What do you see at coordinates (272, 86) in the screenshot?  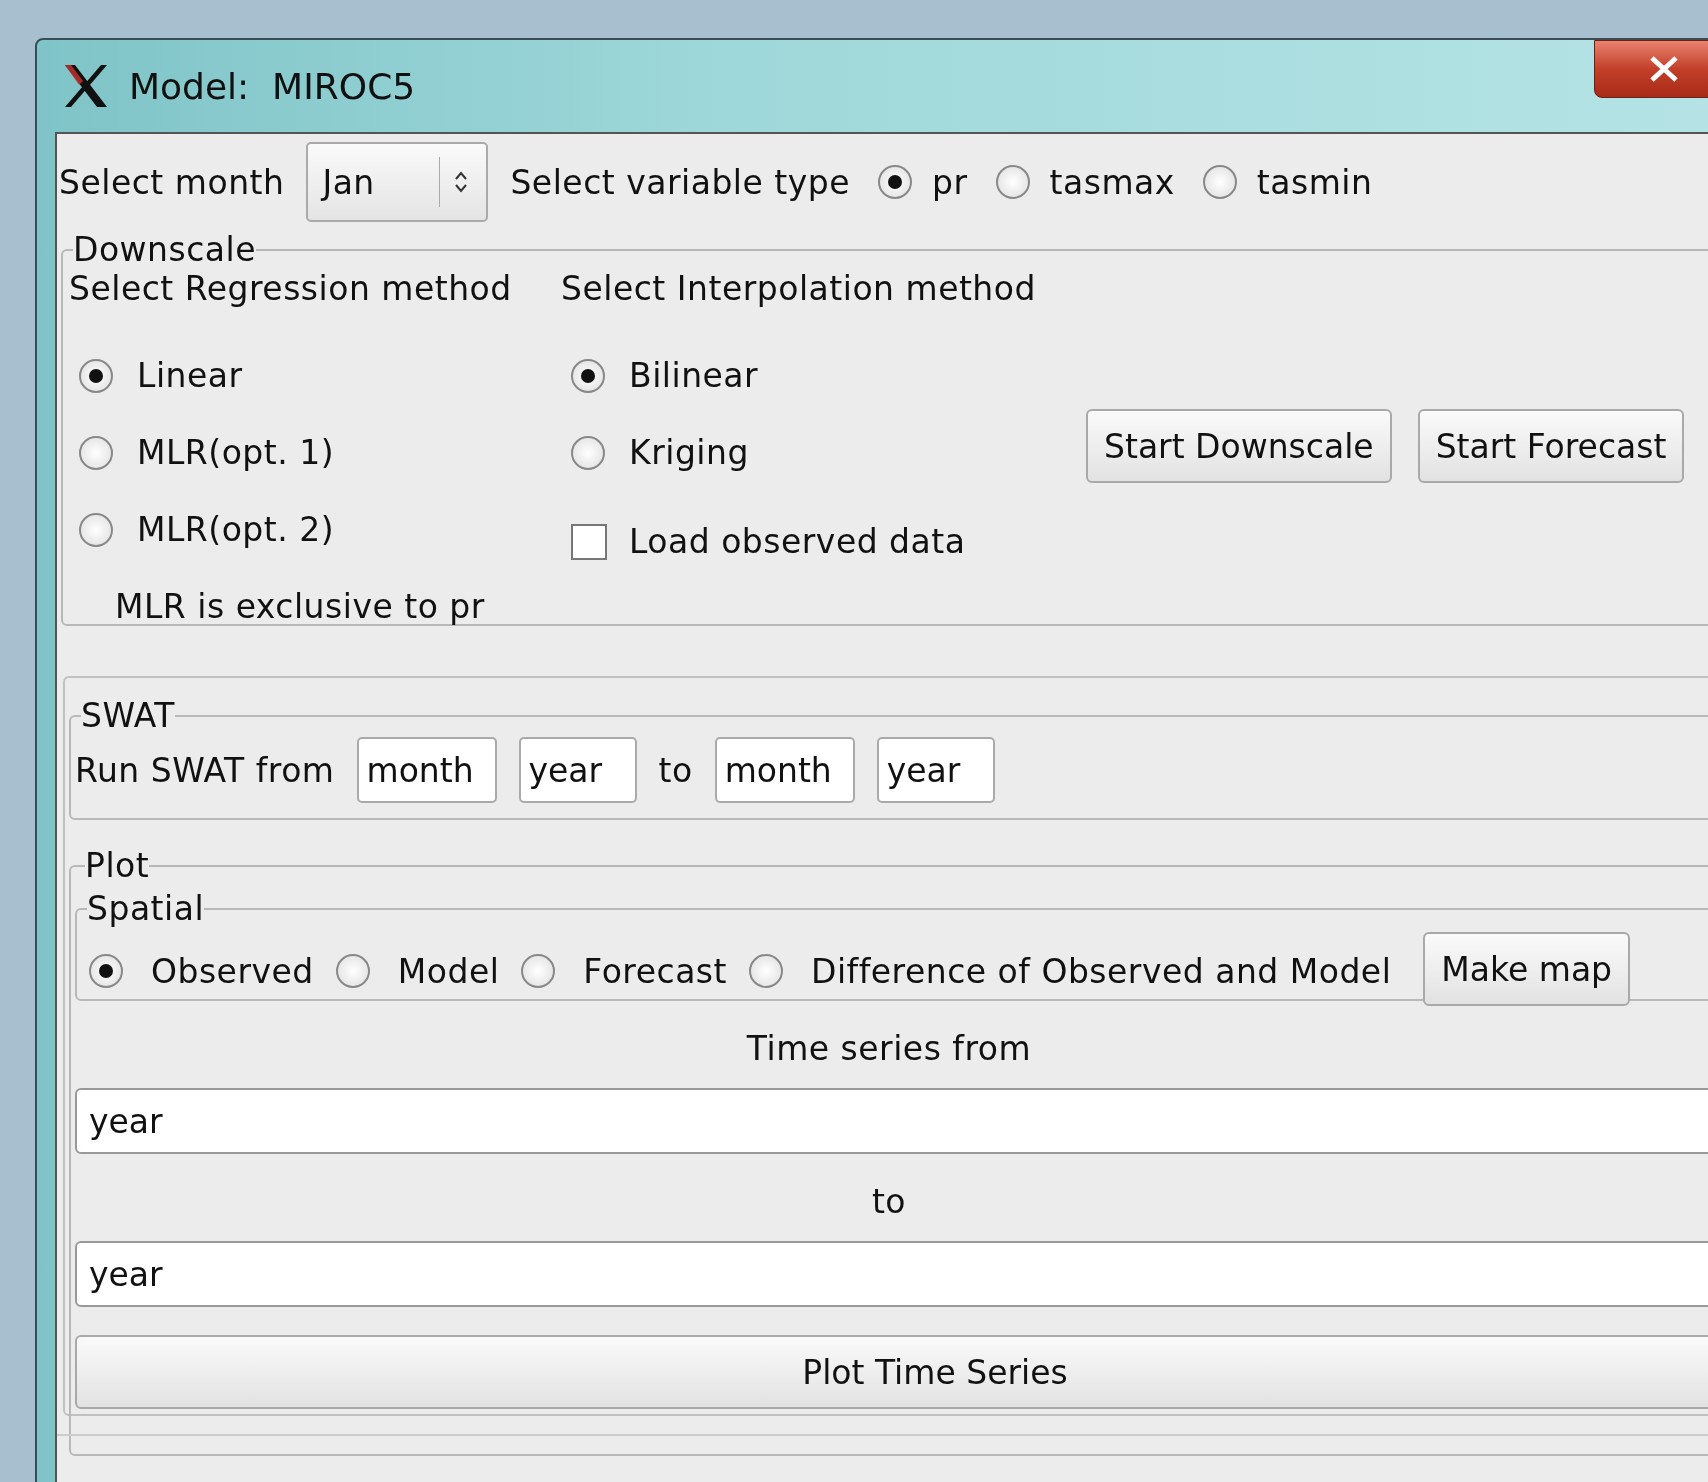 I see `window-title: Model: MIROC5` at bounding box center [272, 86].